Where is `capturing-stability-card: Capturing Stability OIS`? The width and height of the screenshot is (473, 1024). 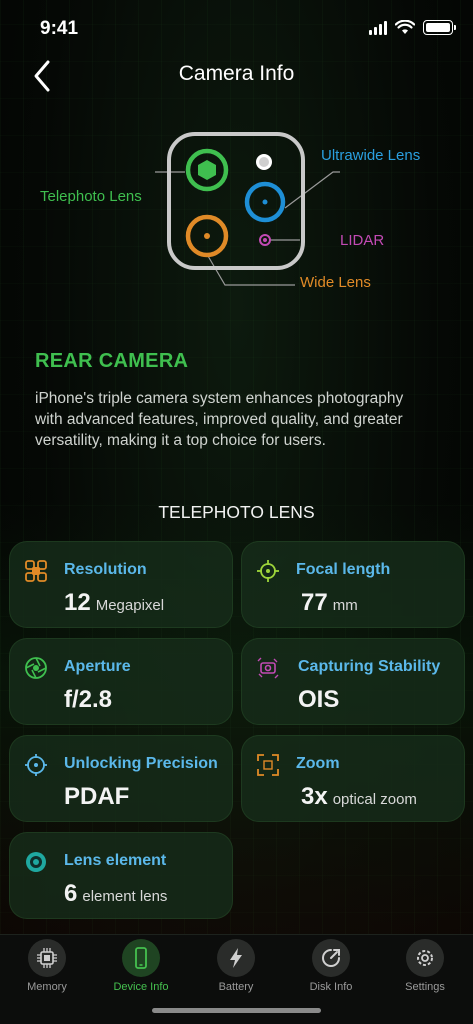
capturing-stability-card: Capturing Stability OIS is located at coordinates (353, 681).